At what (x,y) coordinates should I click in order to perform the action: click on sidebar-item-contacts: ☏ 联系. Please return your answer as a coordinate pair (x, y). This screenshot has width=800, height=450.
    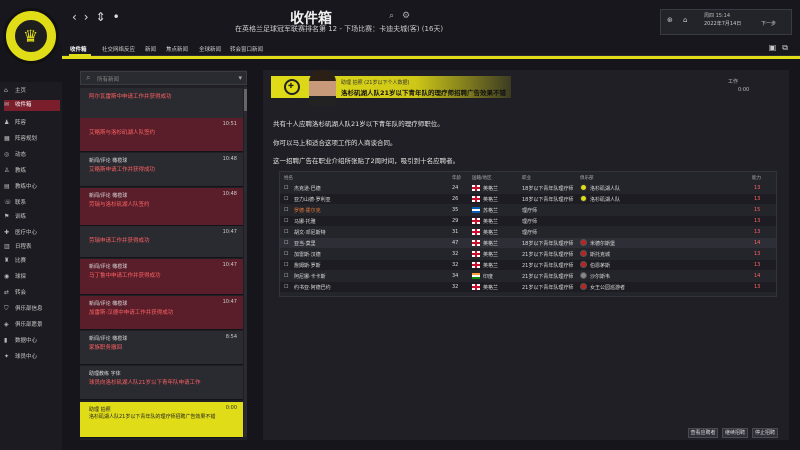
    Looking at the image, I should click on (32, 203).